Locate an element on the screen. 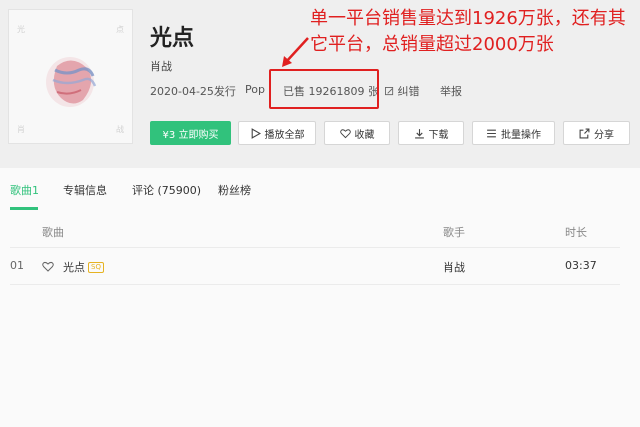 This screenshot has height=427, width=640. album-cover: 光 点 肖 战 is located at coordinates (70, 76).